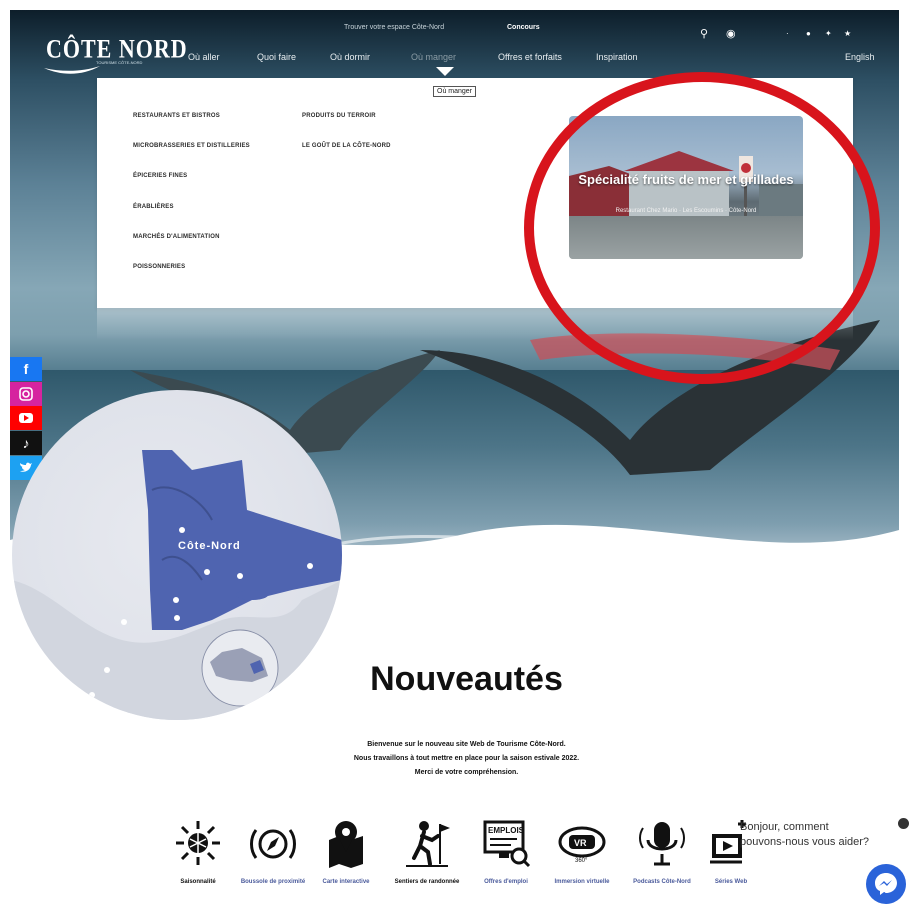 The width and height of the screenshot is (909, 909). What do you see at coordinates (731, 882) in the screenshot?
I see `icon-label-series: Séries Web` at bounding box center [731, 882].